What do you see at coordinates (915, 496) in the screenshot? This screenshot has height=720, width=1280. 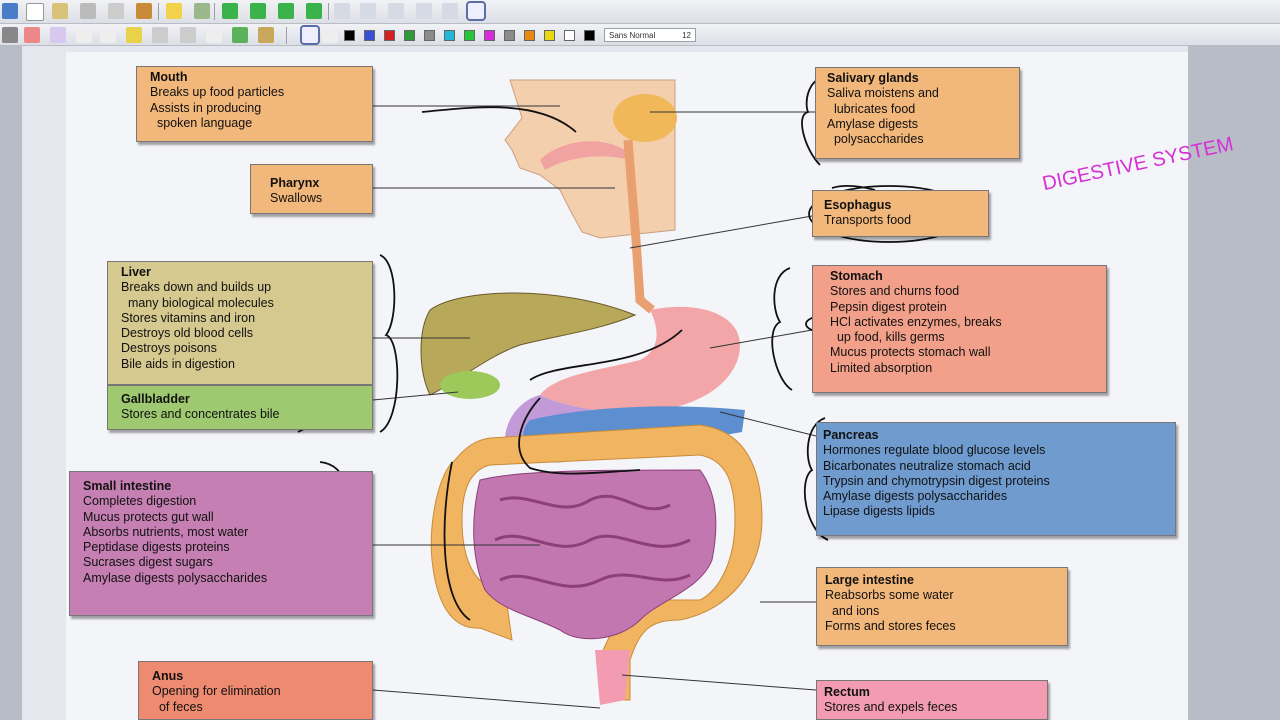 I see `pancreas-line: Amylase digests polysaccharides` at bounding box center [915, 496].